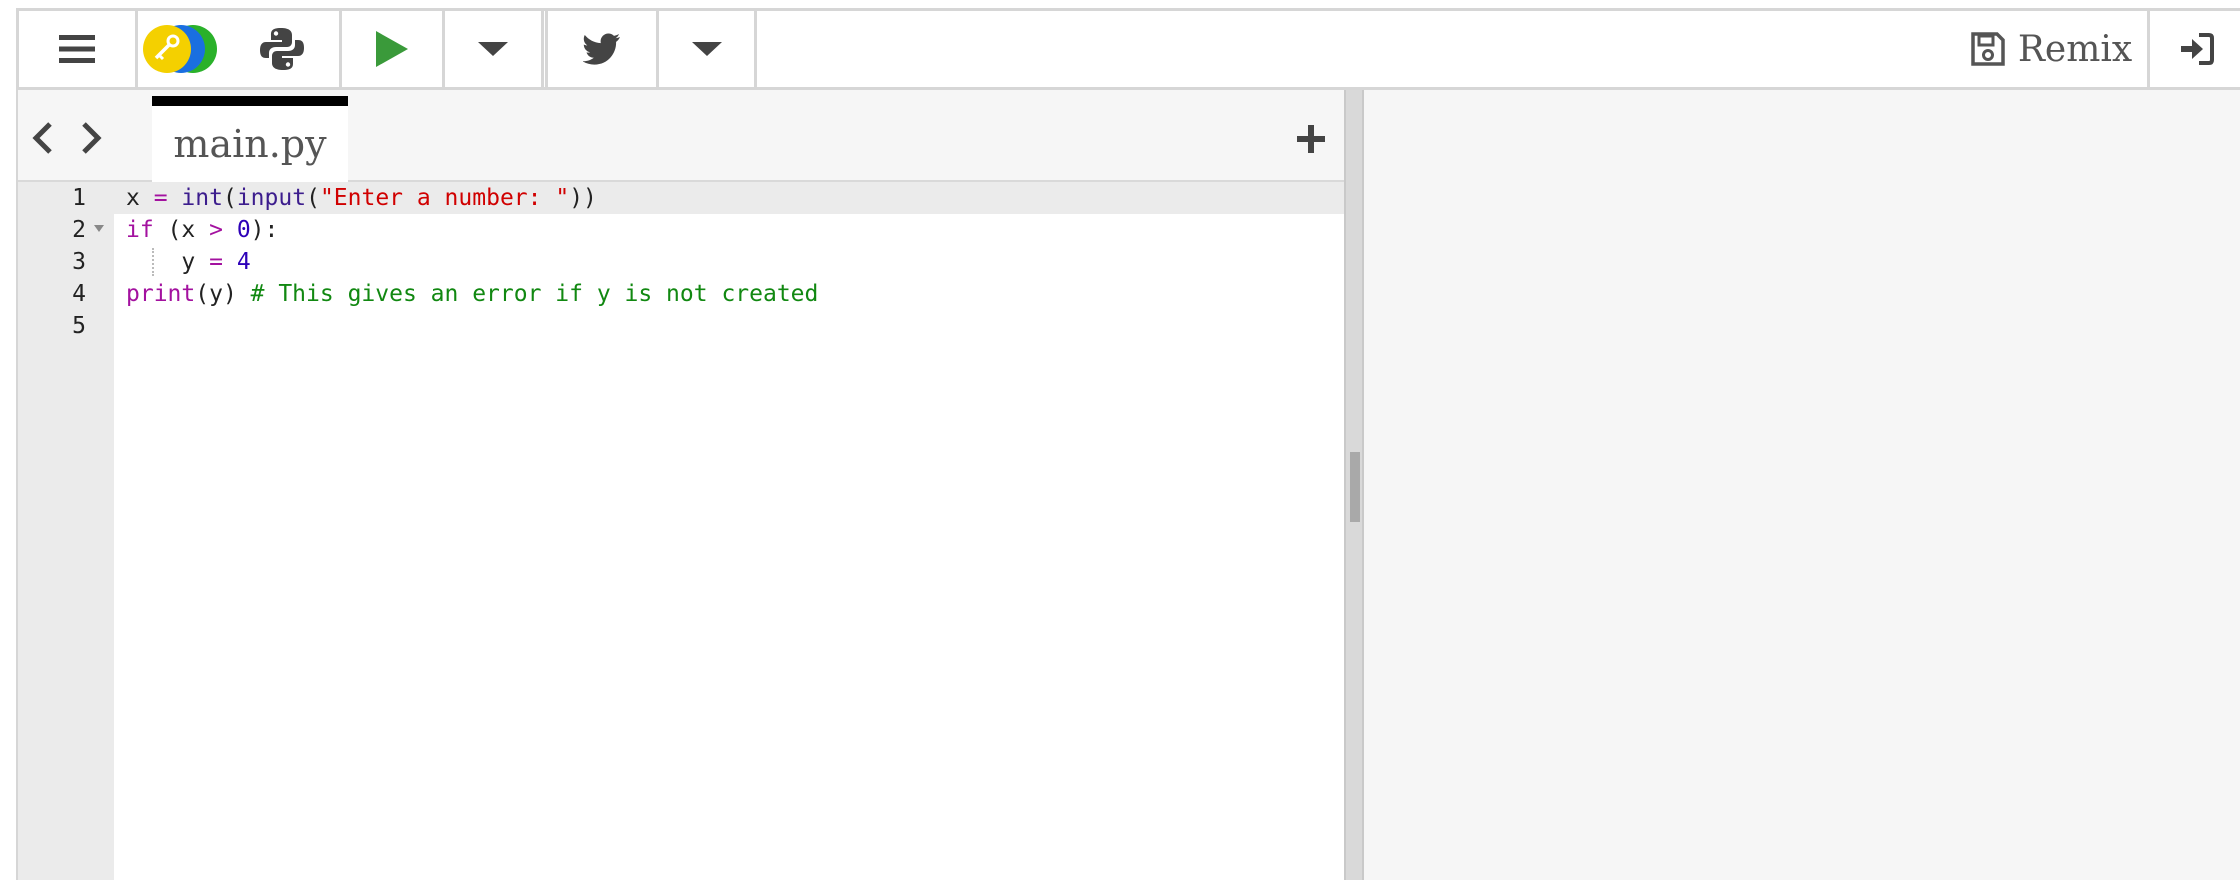 Image resolution: width=2240 pixels, height=880 pixels. Describe the element at coordinates (79, 262) in the screenshot. I see `line-number: 3` at that location.